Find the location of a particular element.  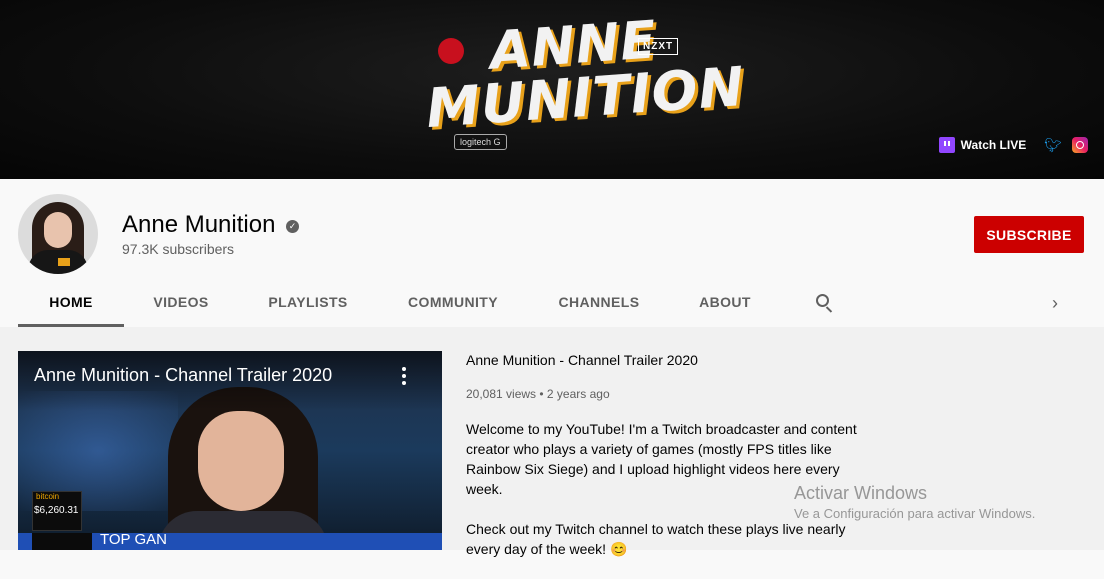

upload-age: 2 years ago is located at coordinates (578, 394).